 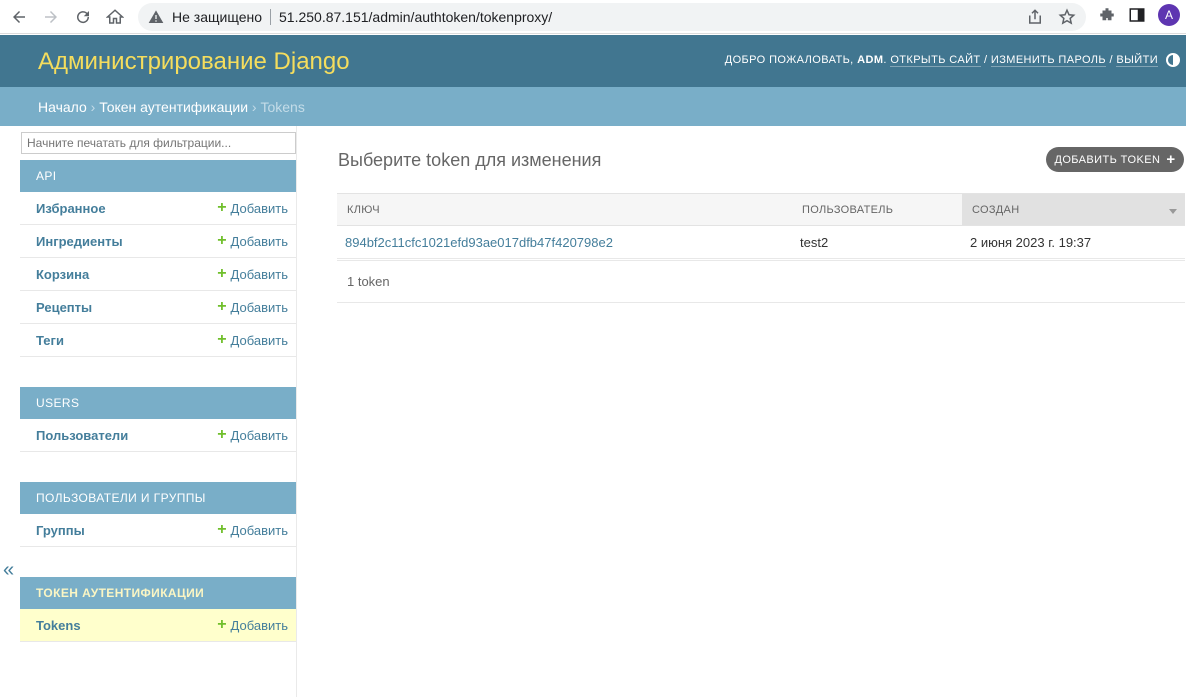 I want to click on model-link: Tokens, so click(x=58, y=625).